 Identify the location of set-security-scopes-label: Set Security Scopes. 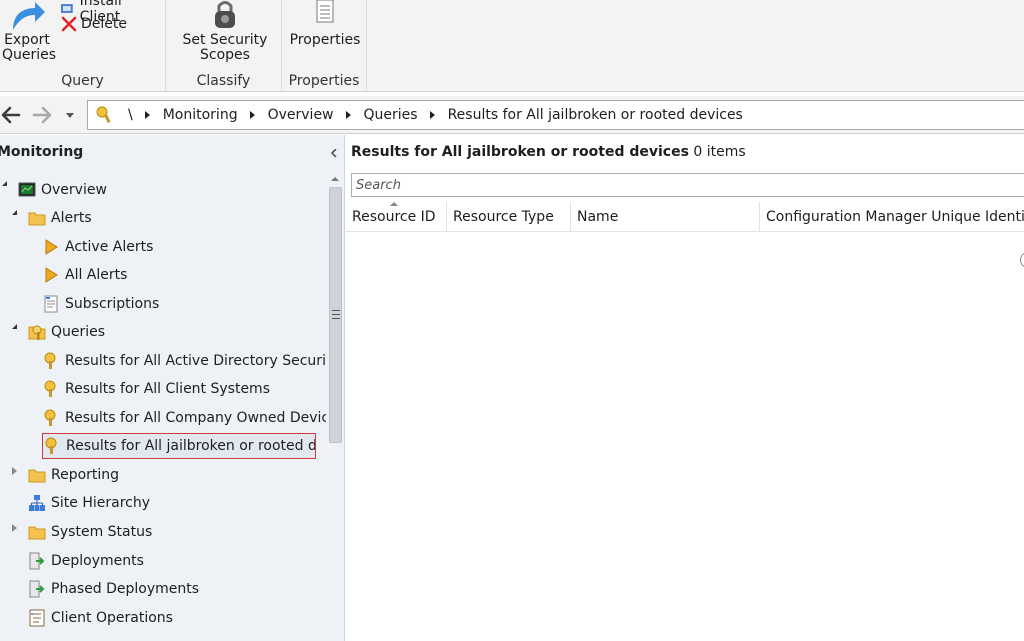
(225, 47).